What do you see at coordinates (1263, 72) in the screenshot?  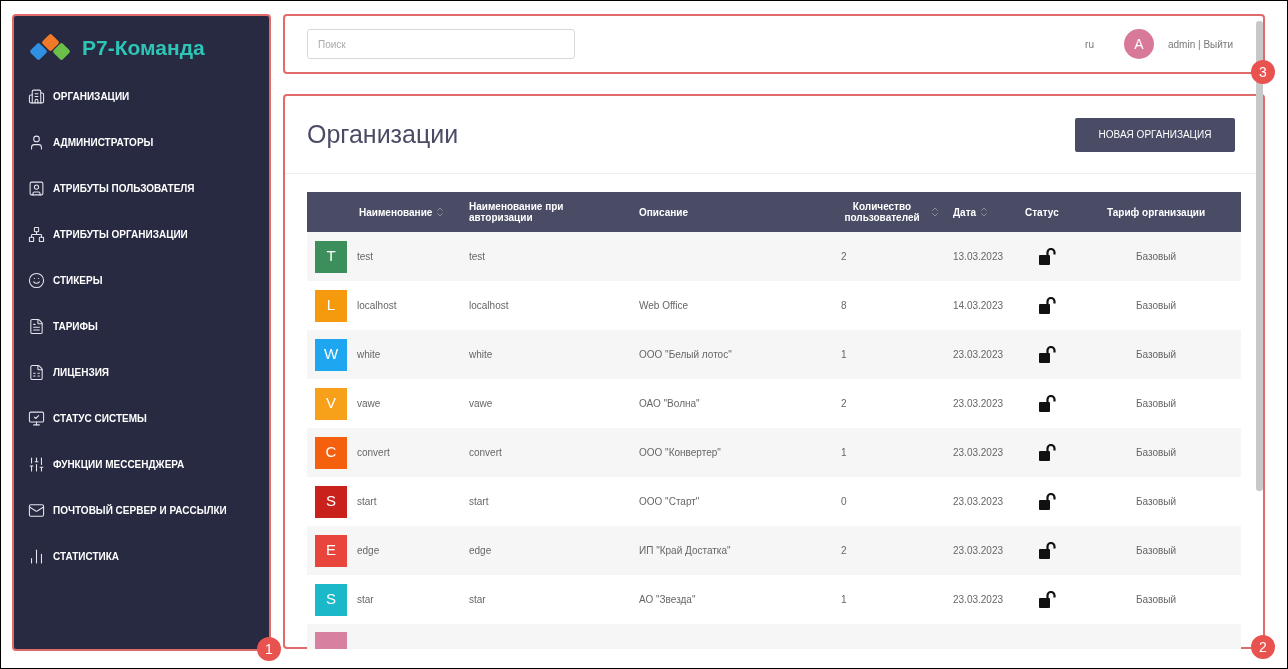 I see `callout-badge: 3` at bounding box center [1263, 72].